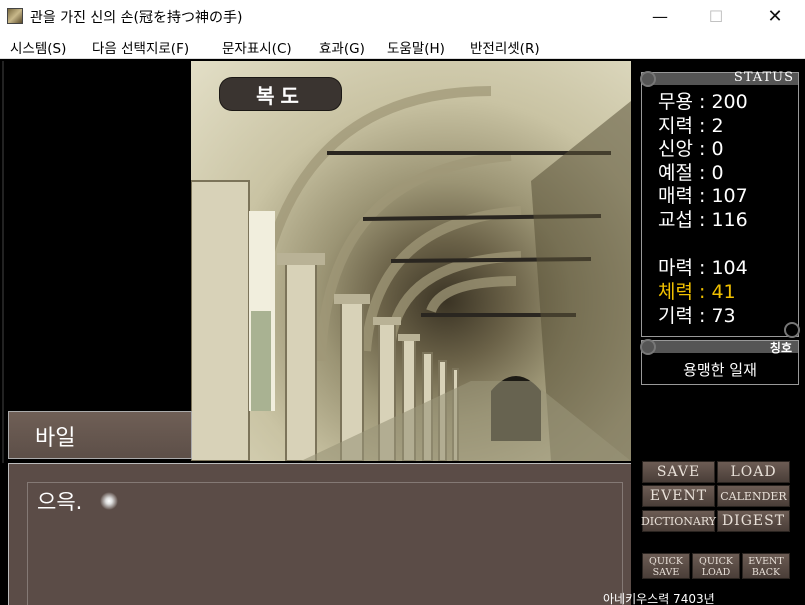 This screenshot has height=605, width=805. What do you see at coordinates (280, 94) in the screenshot?
I see `location-label: 복도` at bounding box center [280, 94].